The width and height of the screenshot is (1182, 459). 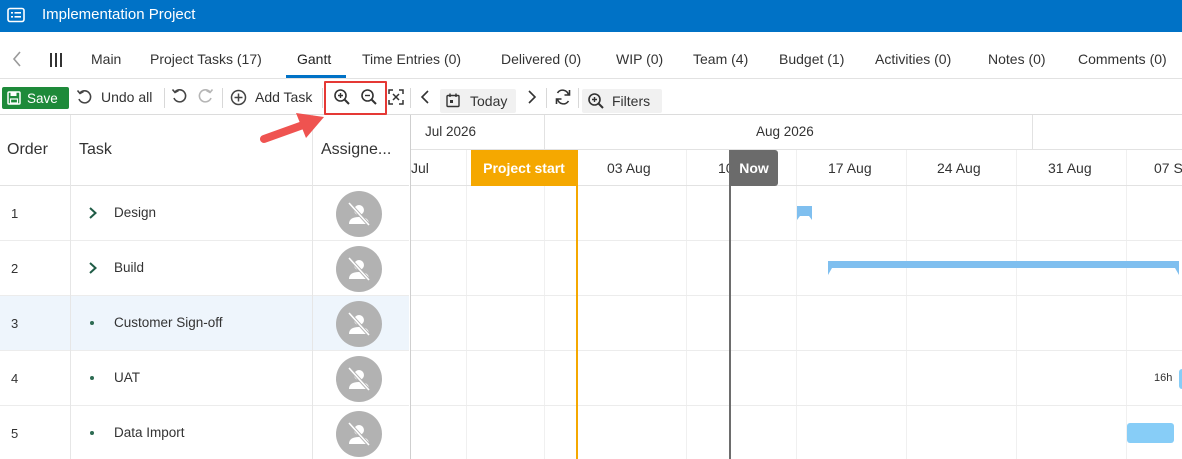 I want to click on zoom-to-fit-icon, so click(x=396, y=97).